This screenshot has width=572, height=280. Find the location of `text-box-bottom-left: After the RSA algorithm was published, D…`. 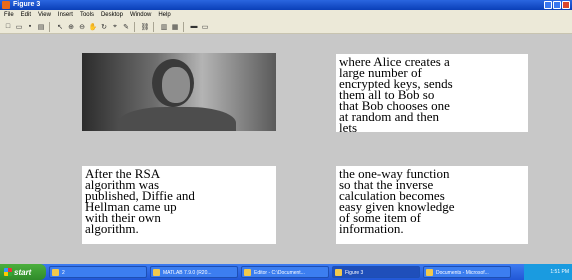

text-box-bottom-left: After the RSA algorithm was published, D… is located at coordinates (179, 205).